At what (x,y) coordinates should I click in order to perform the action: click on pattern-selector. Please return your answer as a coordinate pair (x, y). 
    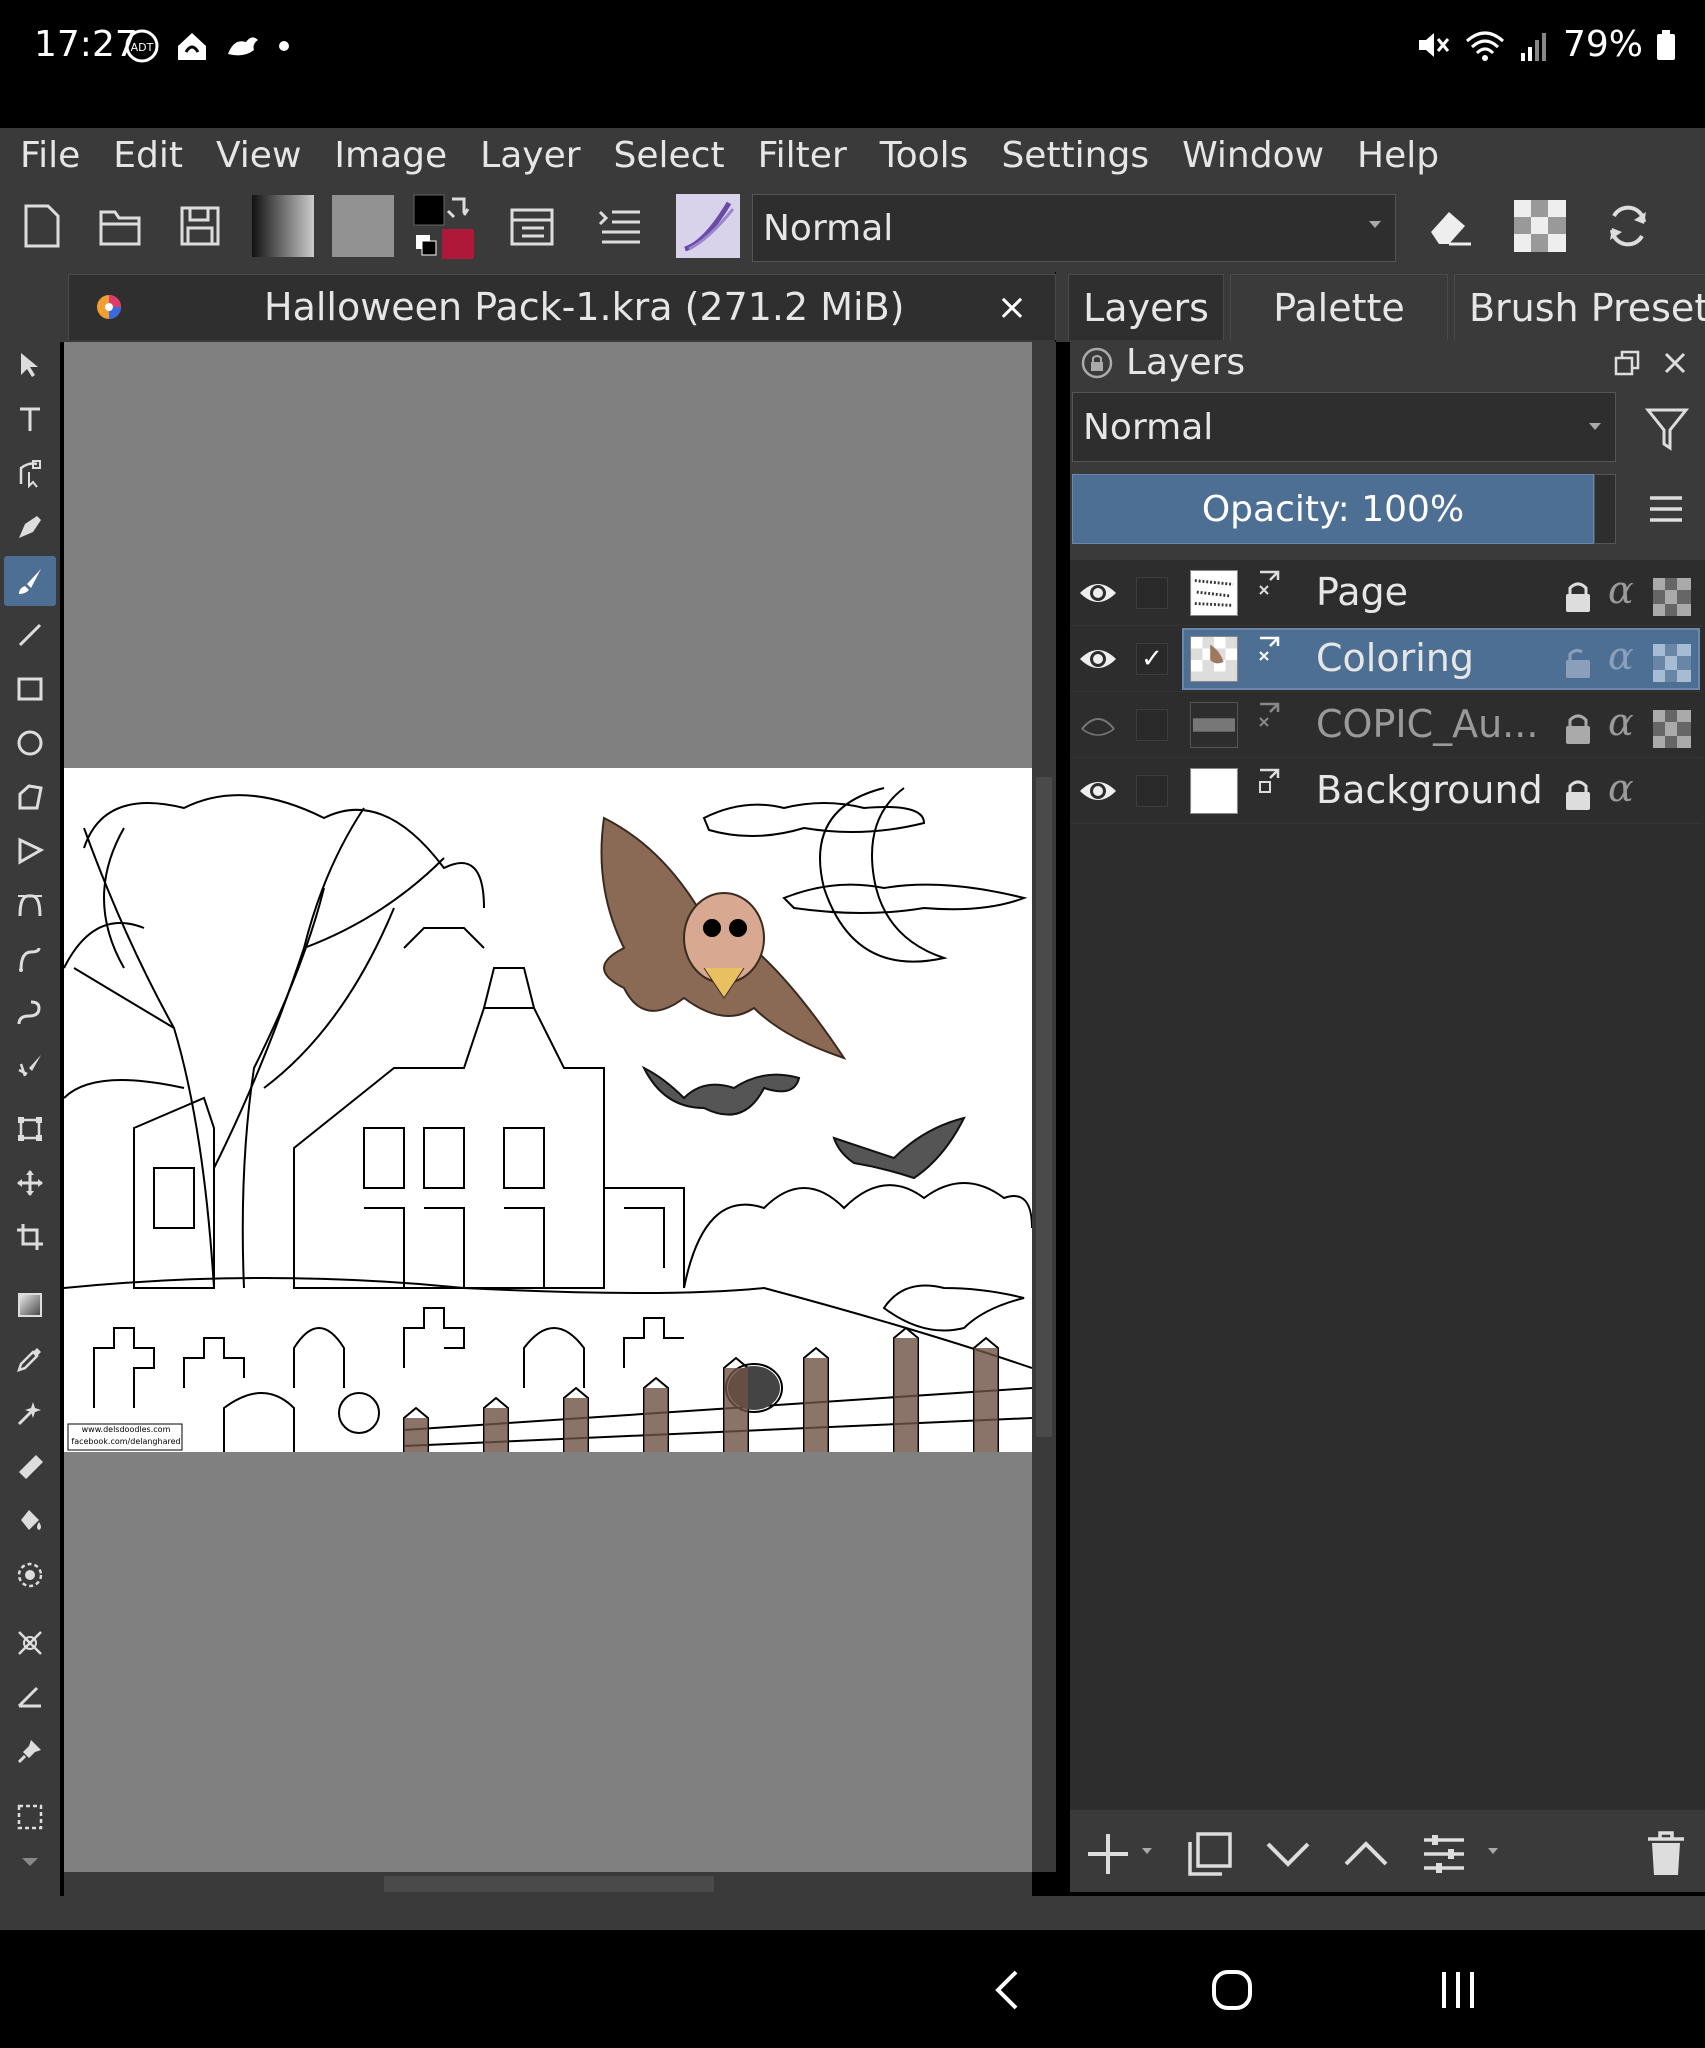
    Looking at the image, I should click on (363, 226).